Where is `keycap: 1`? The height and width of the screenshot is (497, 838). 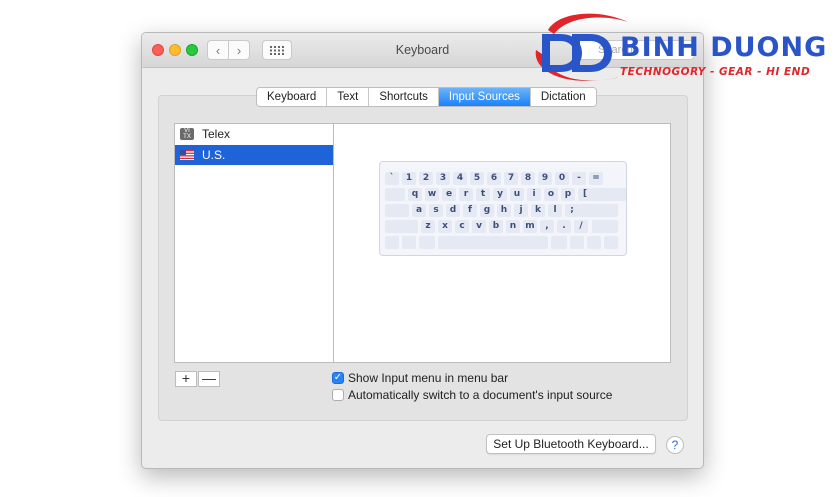 keycap: 1 is located at coordinates (409, 178).